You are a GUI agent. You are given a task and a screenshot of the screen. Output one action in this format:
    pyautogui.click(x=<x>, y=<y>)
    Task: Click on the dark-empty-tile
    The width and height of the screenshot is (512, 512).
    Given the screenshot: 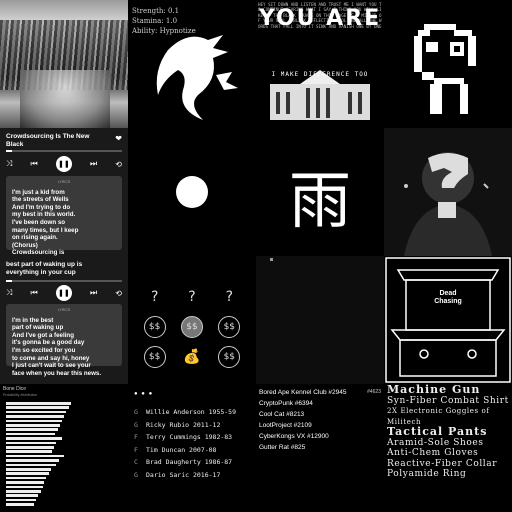 What is the action you would take?
    pyautogui.click(x=320, y=320)
    